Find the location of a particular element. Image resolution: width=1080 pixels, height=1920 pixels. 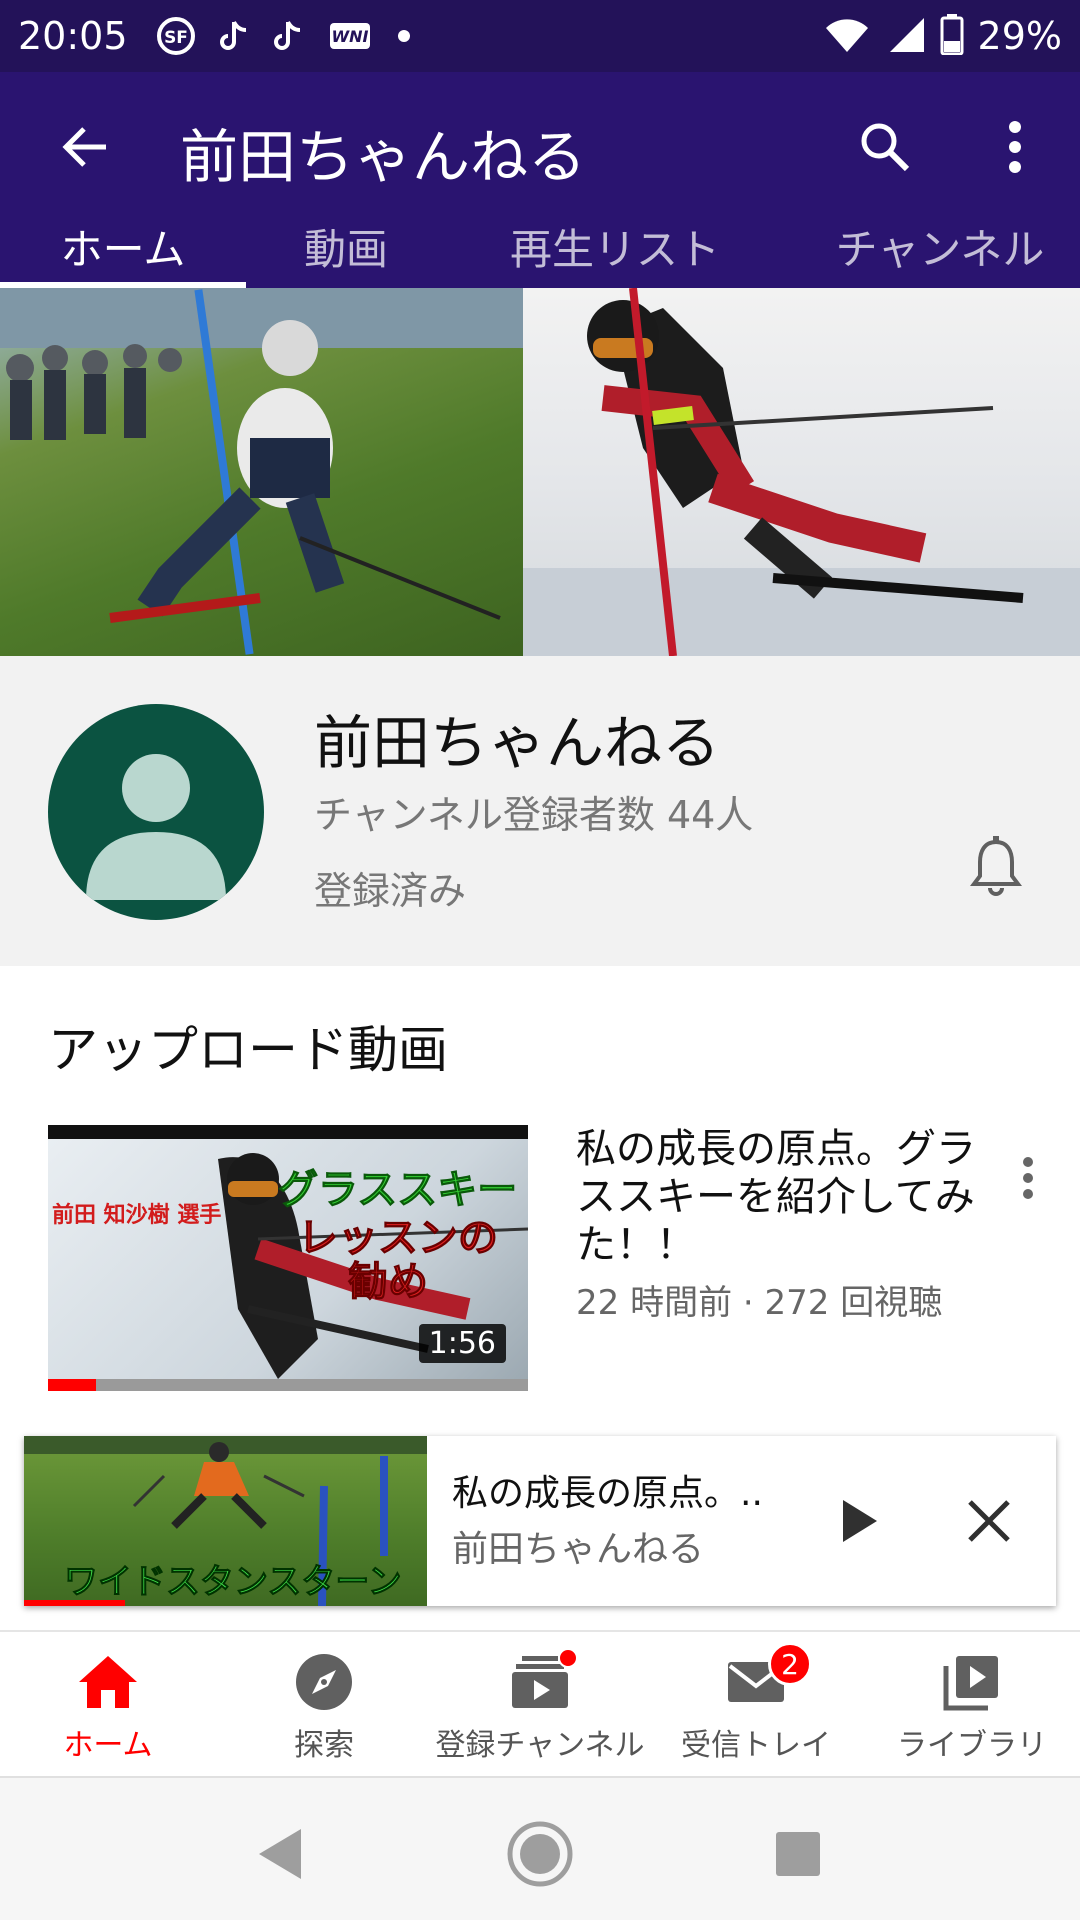

banner-image-snow-skier is located at coordinates (801, 472).